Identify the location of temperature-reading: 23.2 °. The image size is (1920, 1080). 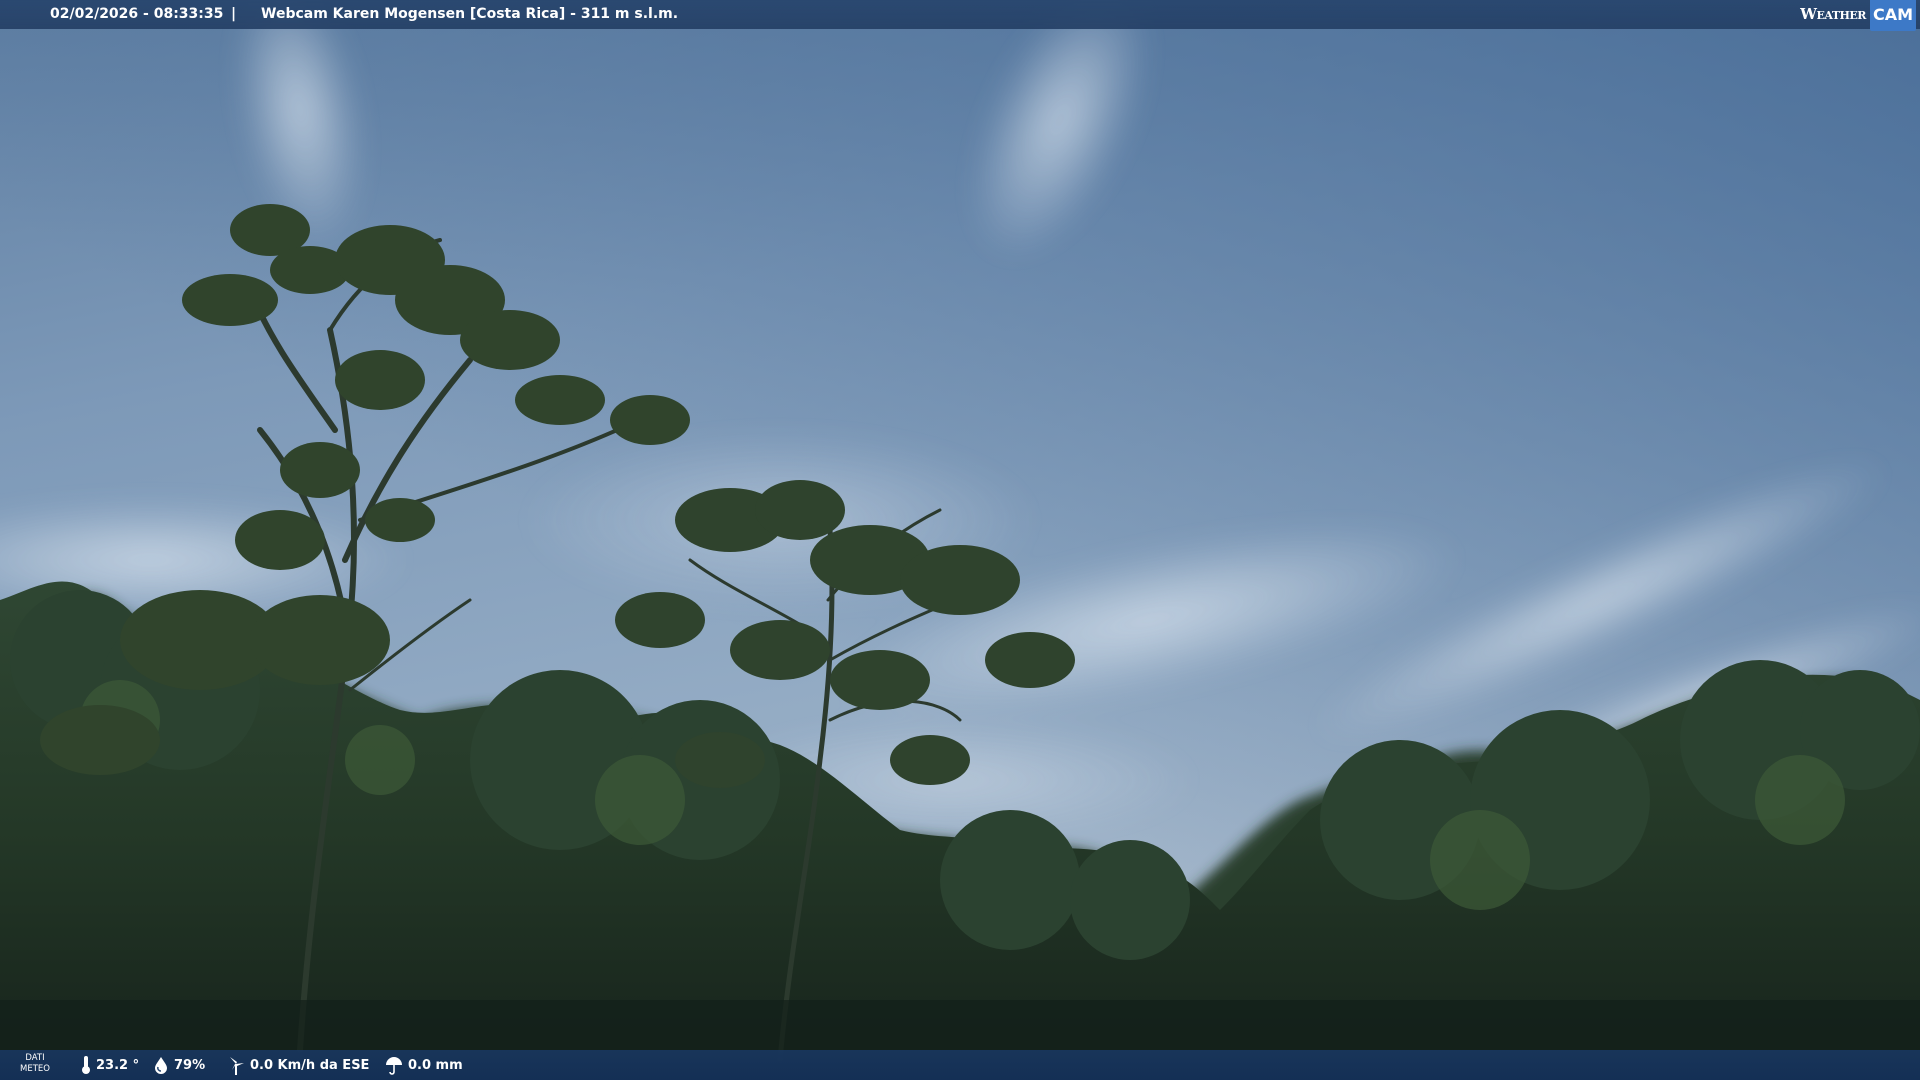
(109, 1065).